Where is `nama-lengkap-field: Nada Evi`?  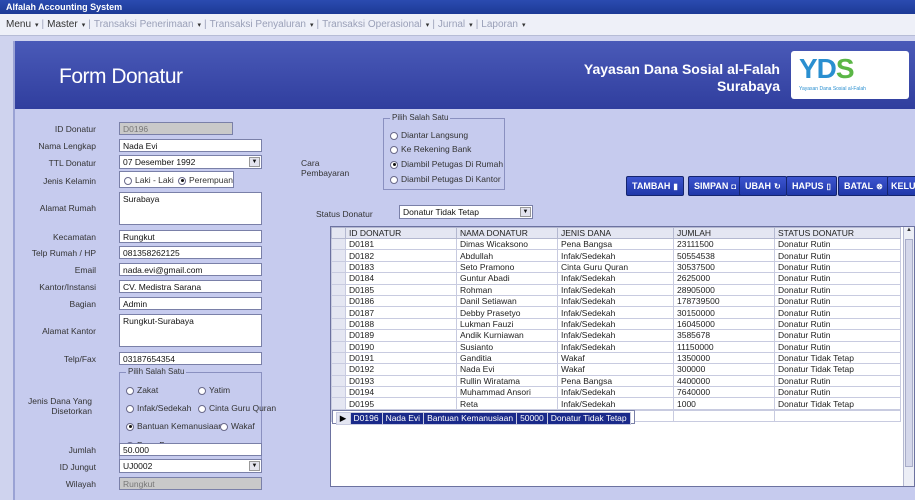 nama-lengkap-field: Nada Evi is located at coordinates (190, 145).